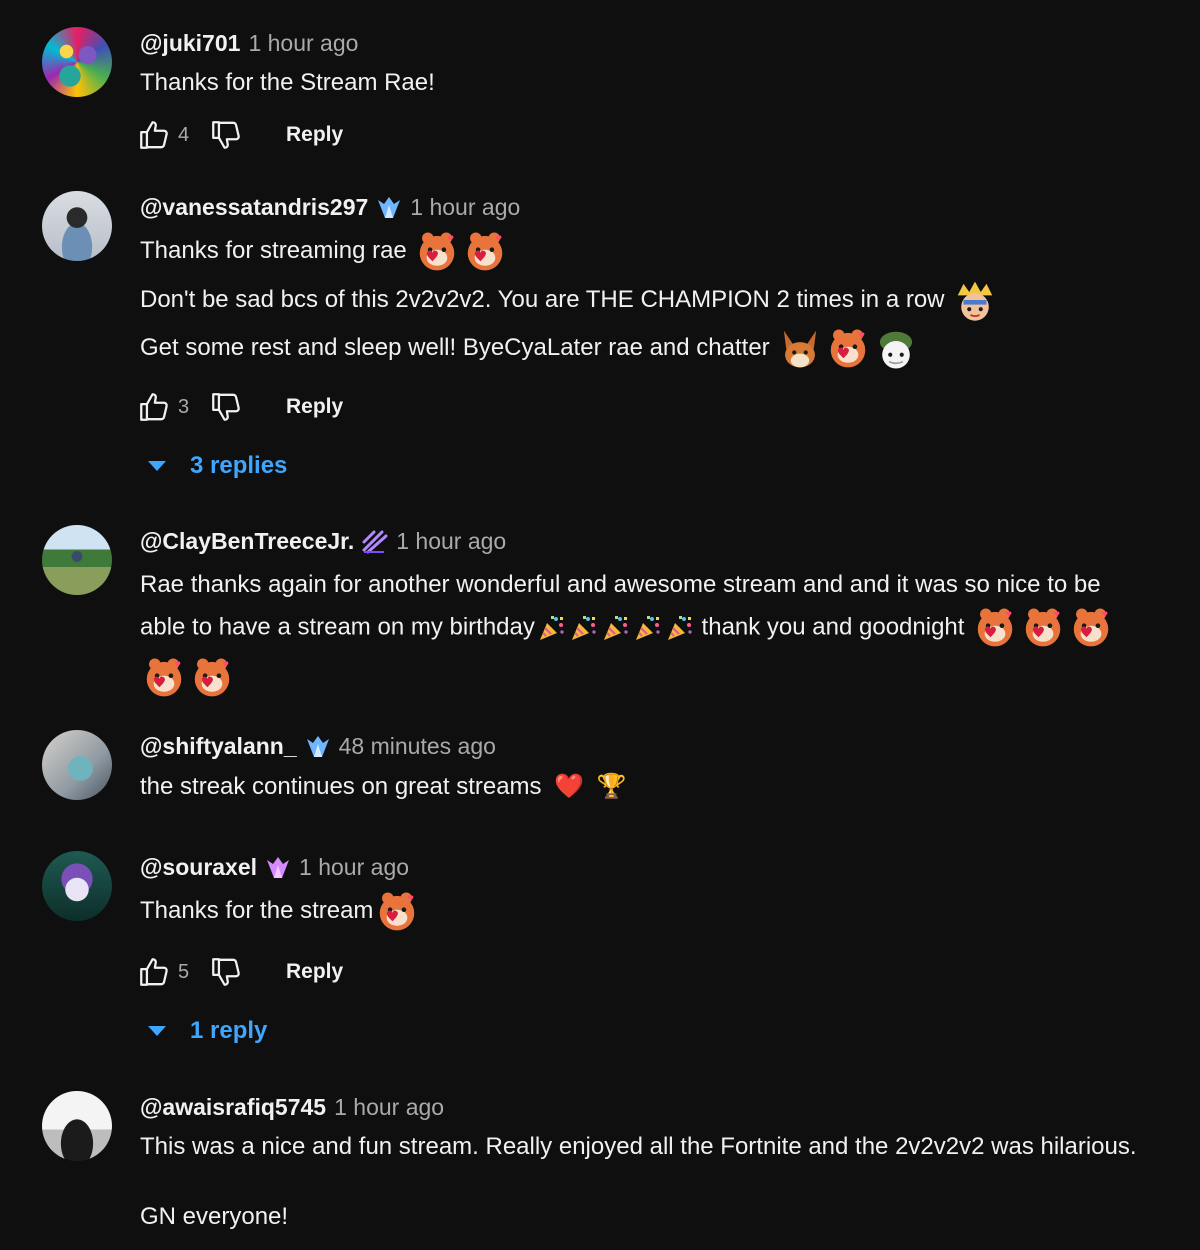 This screenshot has height=1250, width=1200. Describe the element at coordinates (896, 349) in the screenshot. I see `emote-helmet-icon` at that location.